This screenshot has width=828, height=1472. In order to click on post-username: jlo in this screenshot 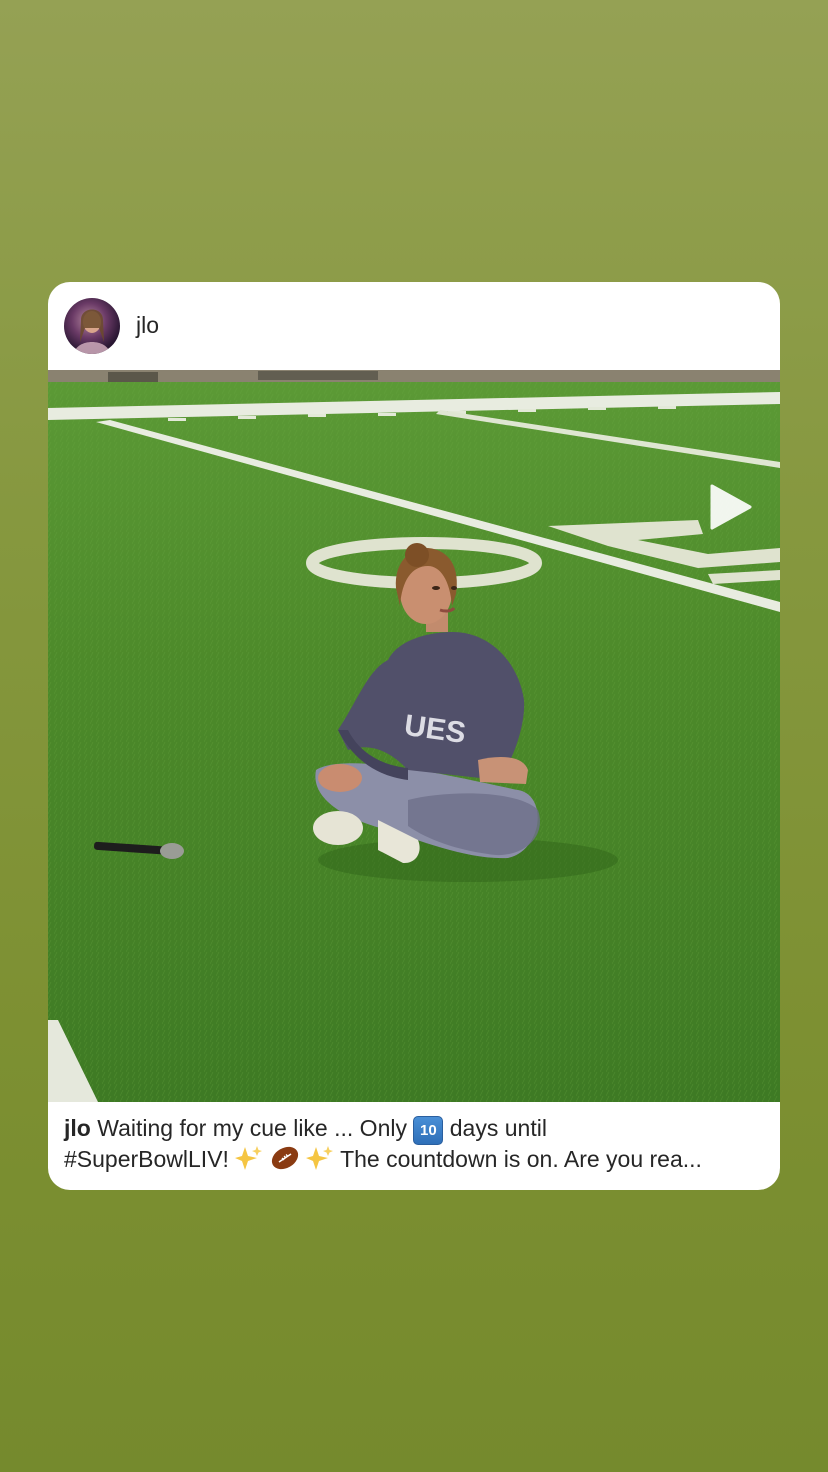, I will do `click(147, 325)`.